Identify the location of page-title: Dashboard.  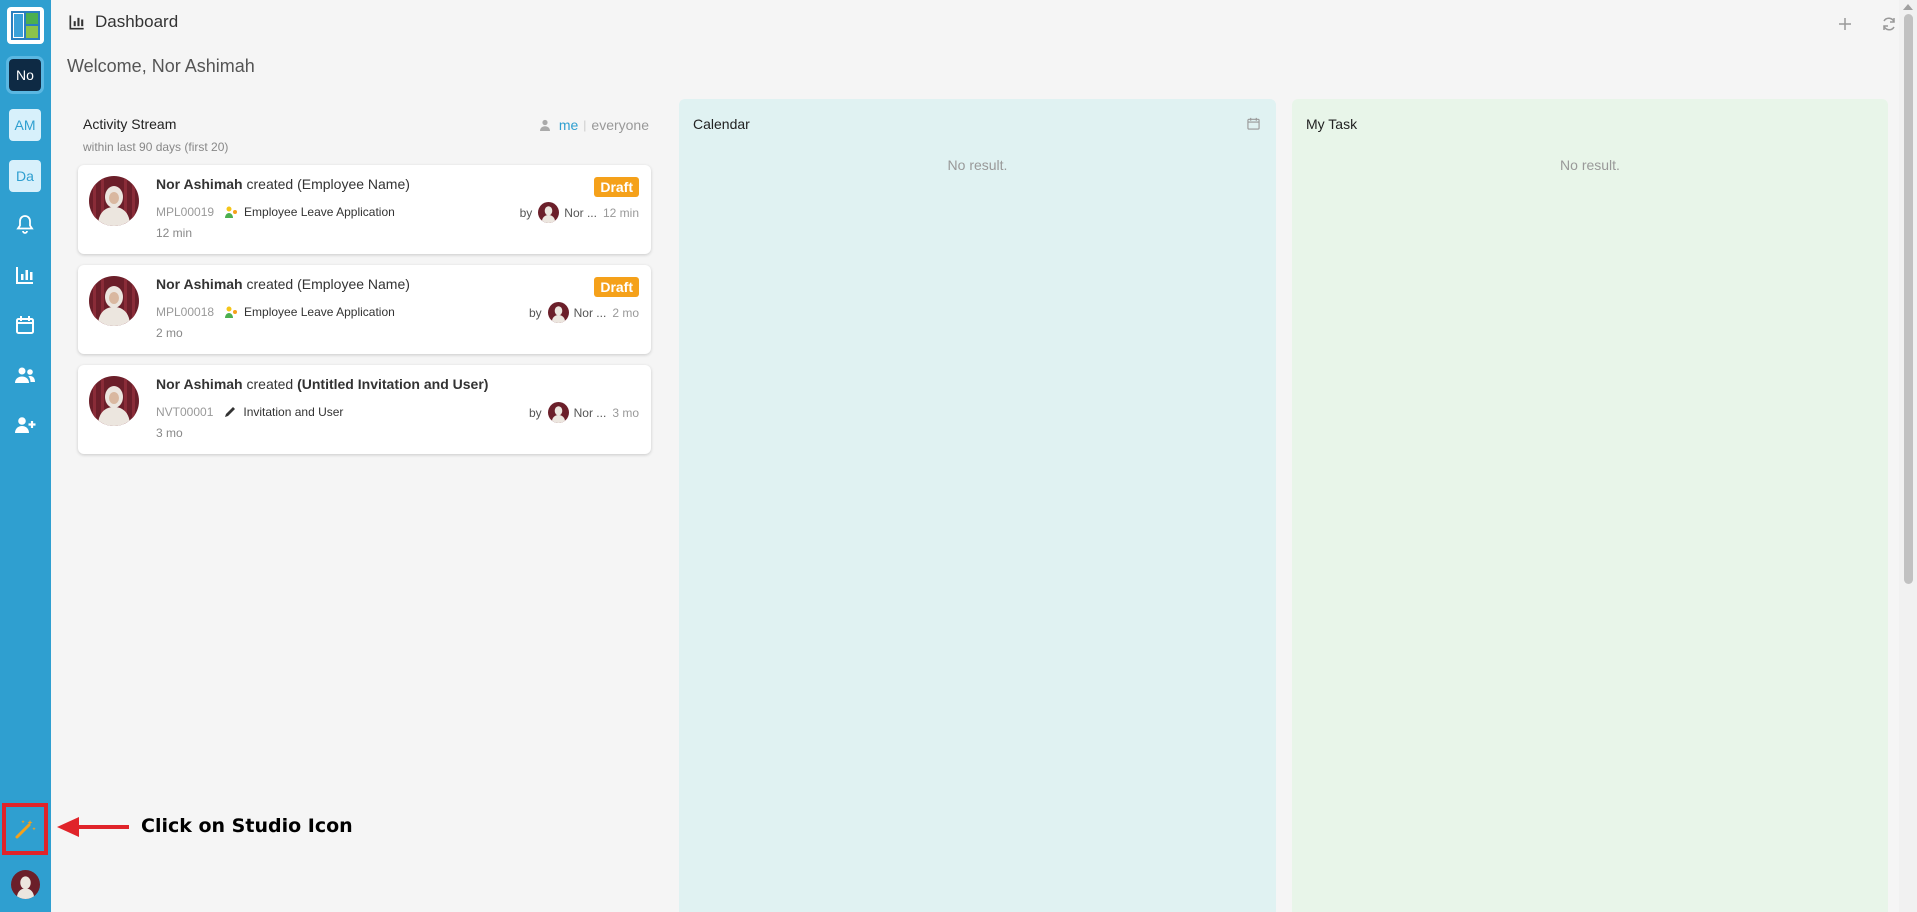
(122, 22).